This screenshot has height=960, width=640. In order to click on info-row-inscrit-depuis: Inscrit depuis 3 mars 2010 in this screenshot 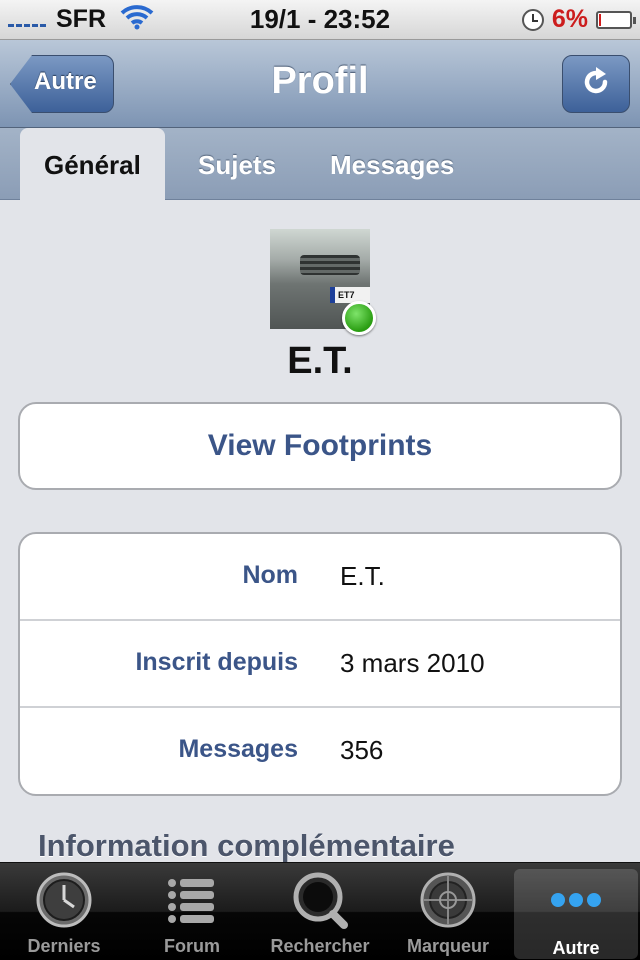, I will do `click(320, 664)`.